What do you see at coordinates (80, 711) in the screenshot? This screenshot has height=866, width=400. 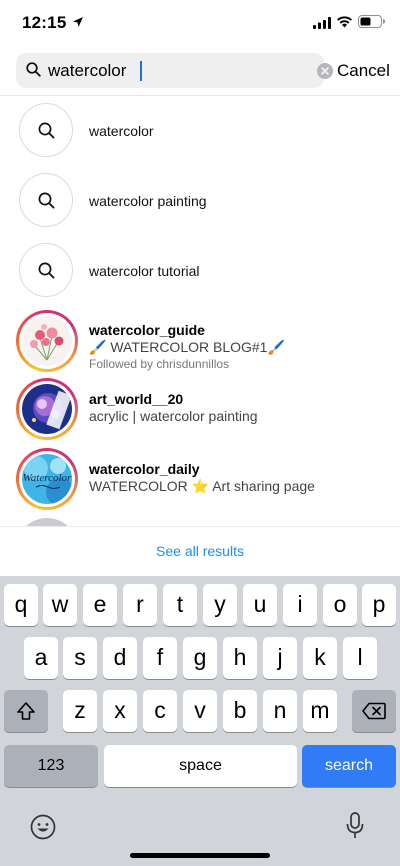 I see `key-z: z` at bounding box center [80, 711].